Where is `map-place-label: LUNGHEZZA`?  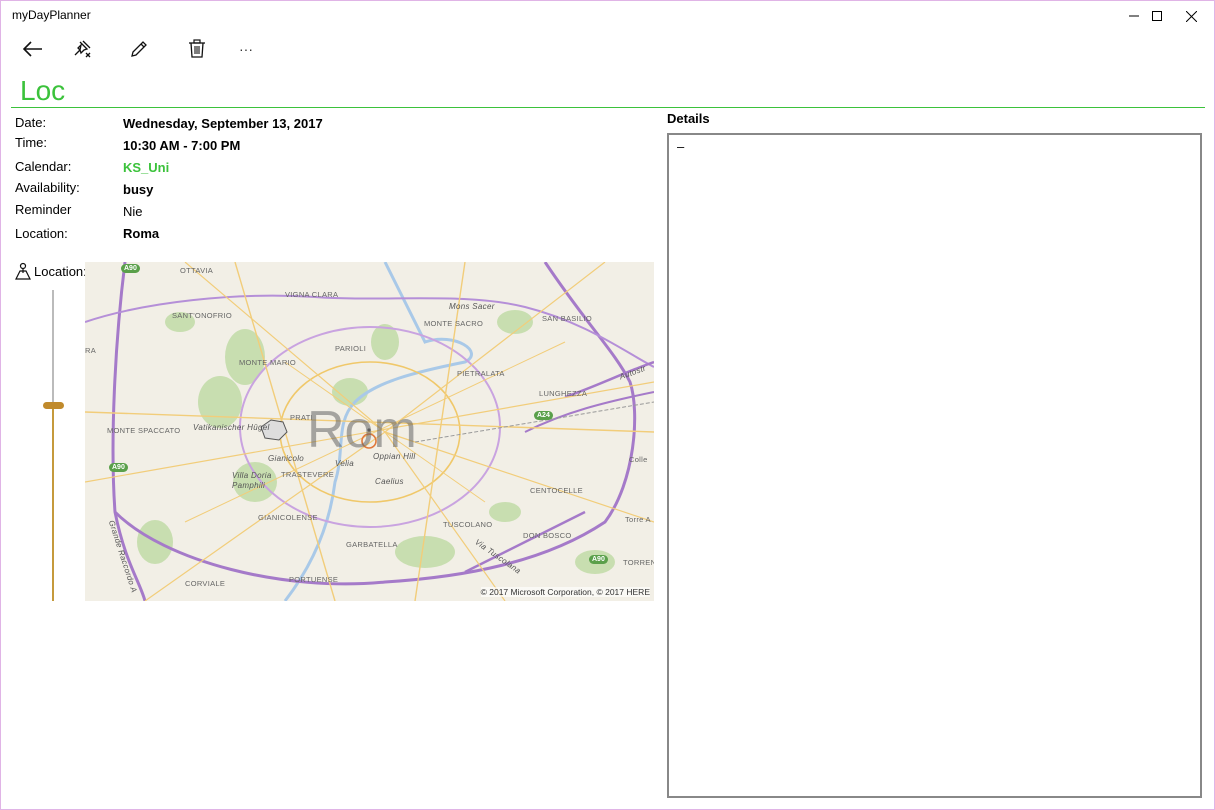
map-place-label: LUNGHEZZA is located at coordinates (563, 393).